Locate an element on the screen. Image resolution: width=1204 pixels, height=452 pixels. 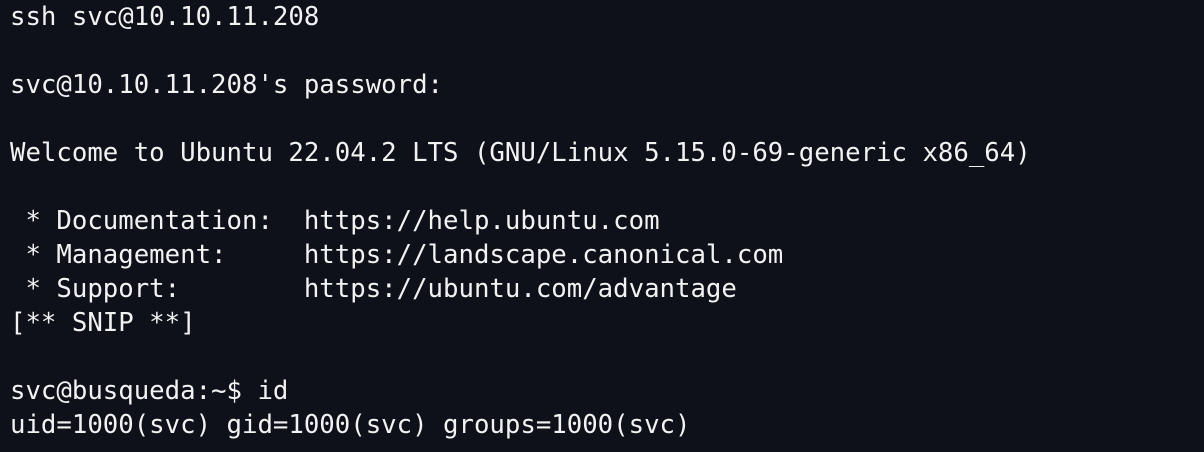
terminal-line-documentation: * Documentation: https://help.ubuntu.com is located at coordinates (335, 221).